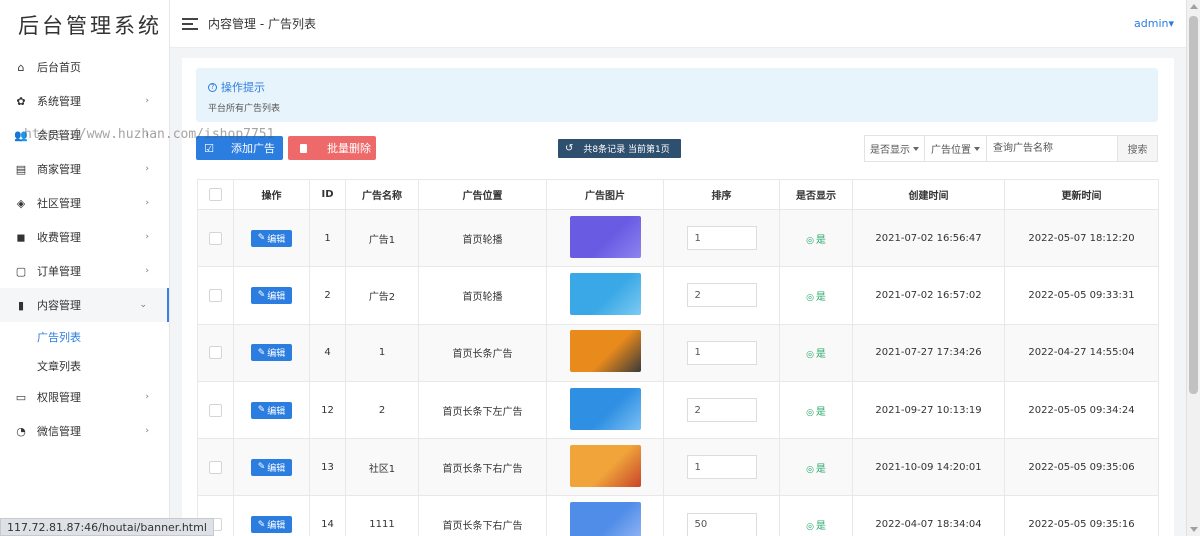  I want to click on wechat-icon: ◔, so click(21, 431).